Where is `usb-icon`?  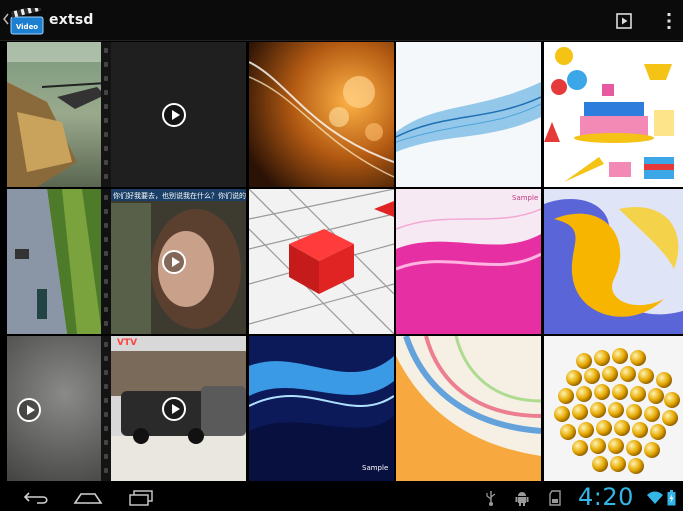 usb-icon is located at coordinates (491, 498).